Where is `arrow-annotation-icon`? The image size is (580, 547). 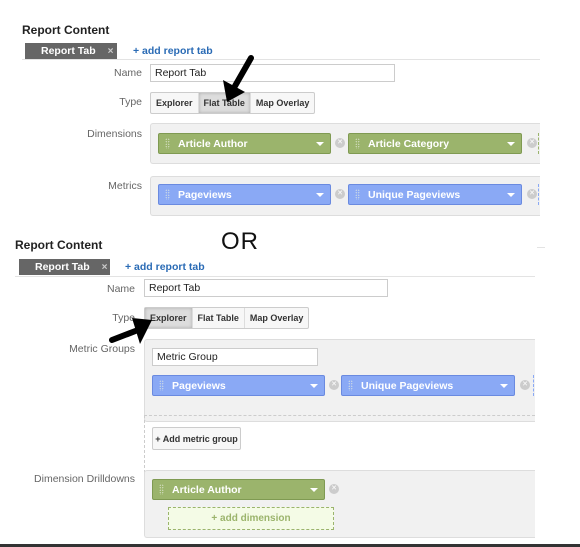
arrow-annotation-icon is located at coordinates (238, 78).